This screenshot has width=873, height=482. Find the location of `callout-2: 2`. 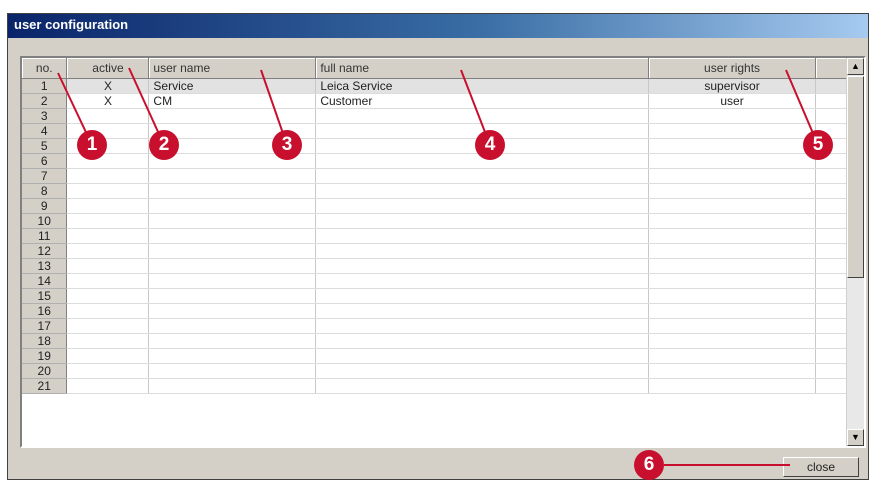

callout-2: 2 is located at coordinates (164, 145).